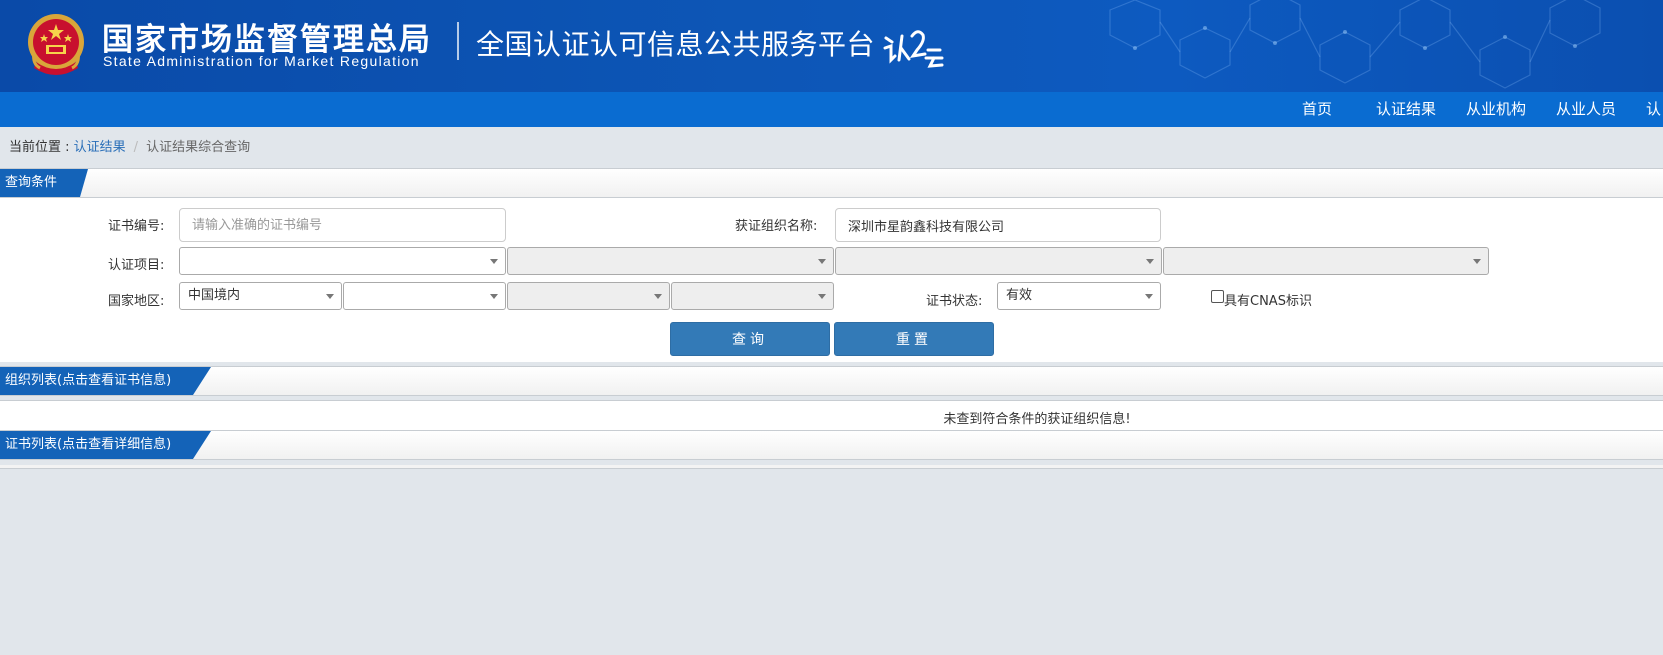  Describe the element at coordinates (1037, 419) in the screenshot. I see `org-empty-message: 未查到符合条件的获证组织信息!` at that location.